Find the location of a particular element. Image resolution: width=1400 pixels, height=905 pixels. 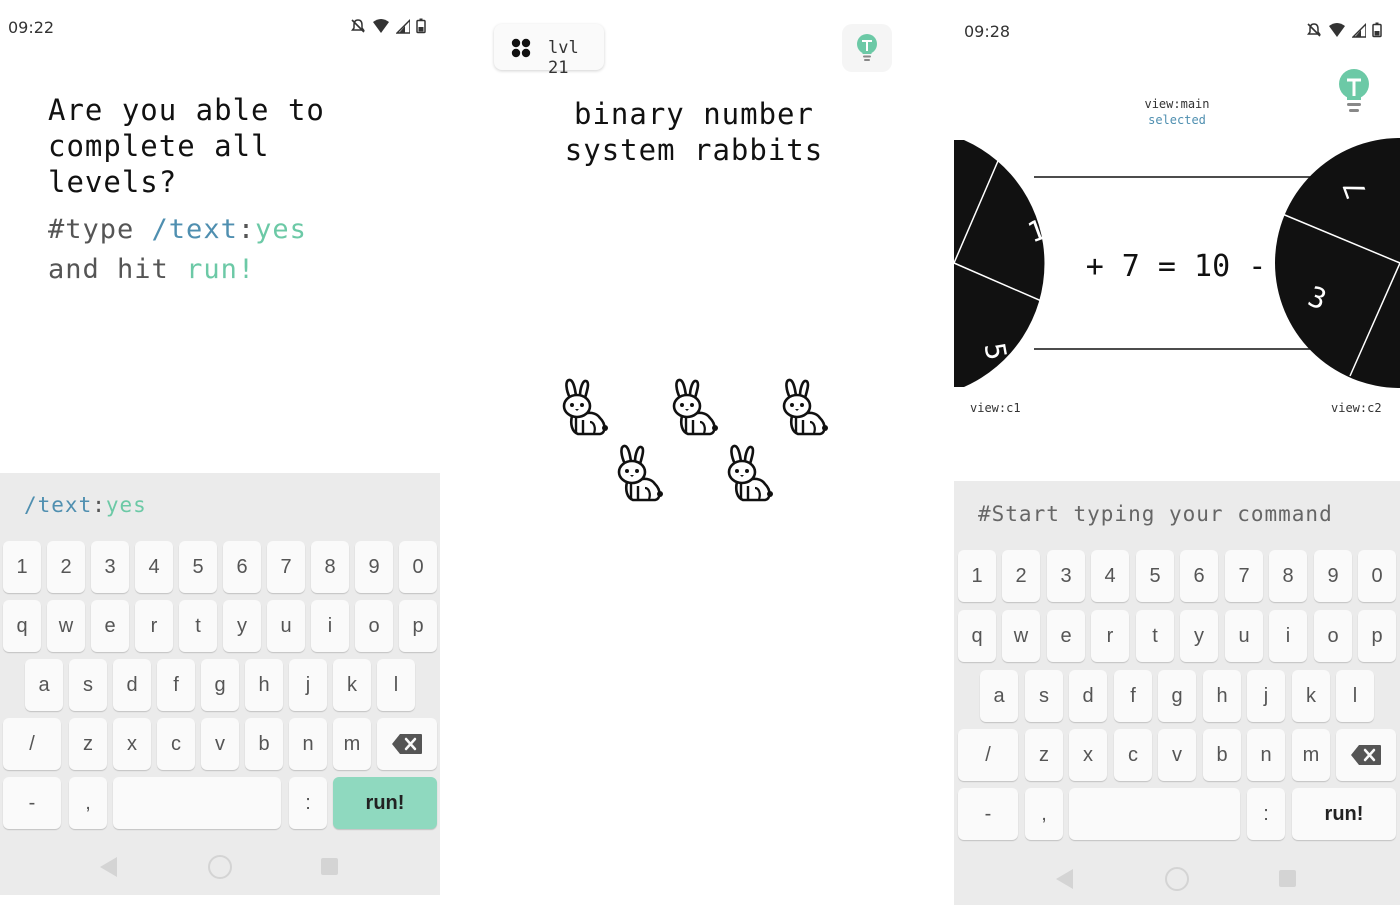

hint-button is located at coordinates (867, 48).